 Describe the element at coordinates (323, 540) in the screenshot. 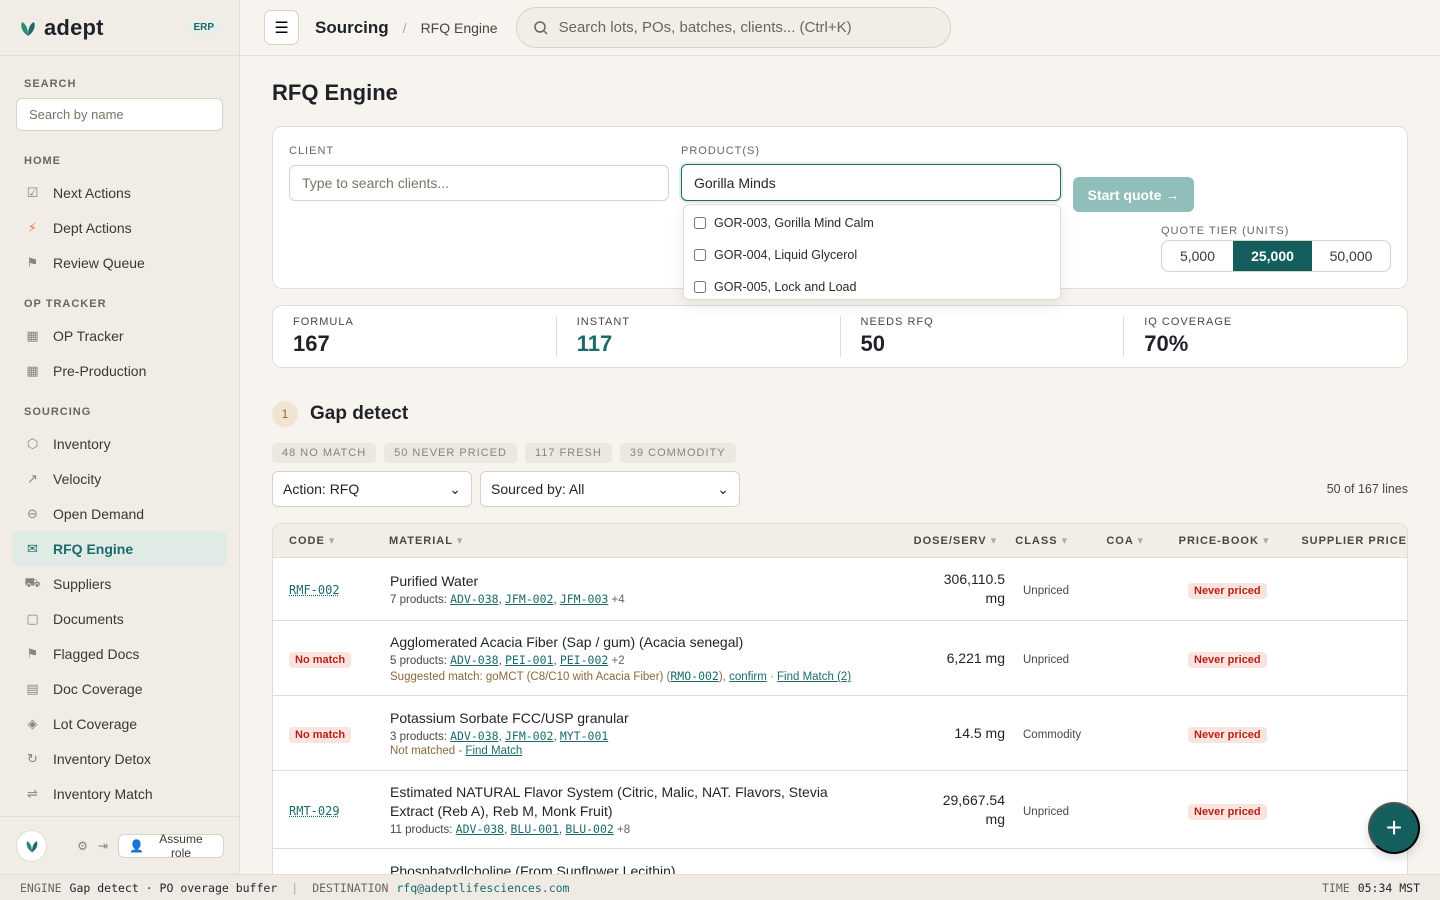

I see `col-code: CODE ▾` at that location.